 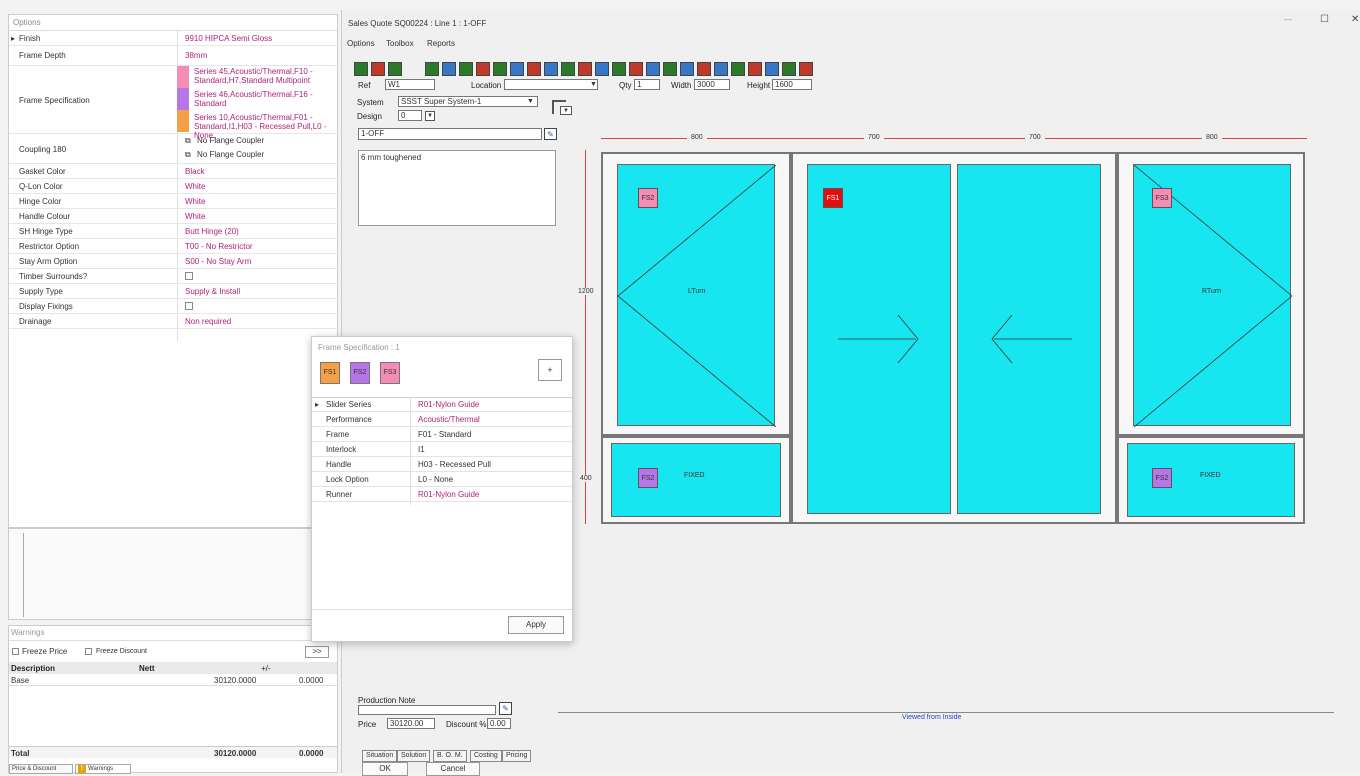 What do you see at coordinates (174, 261) in the screenshot?
I see `option-row-stay-arm: Stay Arm Option S00 - No Stay Arm` at bounding box center [174, 261].